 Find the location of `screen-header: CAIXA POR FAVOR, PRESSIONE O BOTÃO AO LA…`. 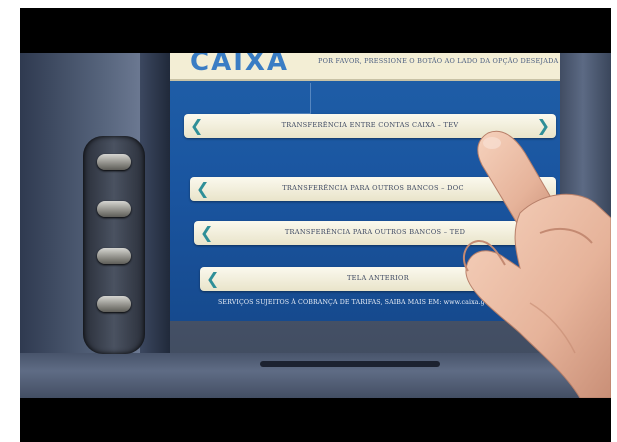

screen-header: CAIXA POR FAVOR, PRESSIONE O BOTÃO AO LA… is located at coordinates (365, 67).